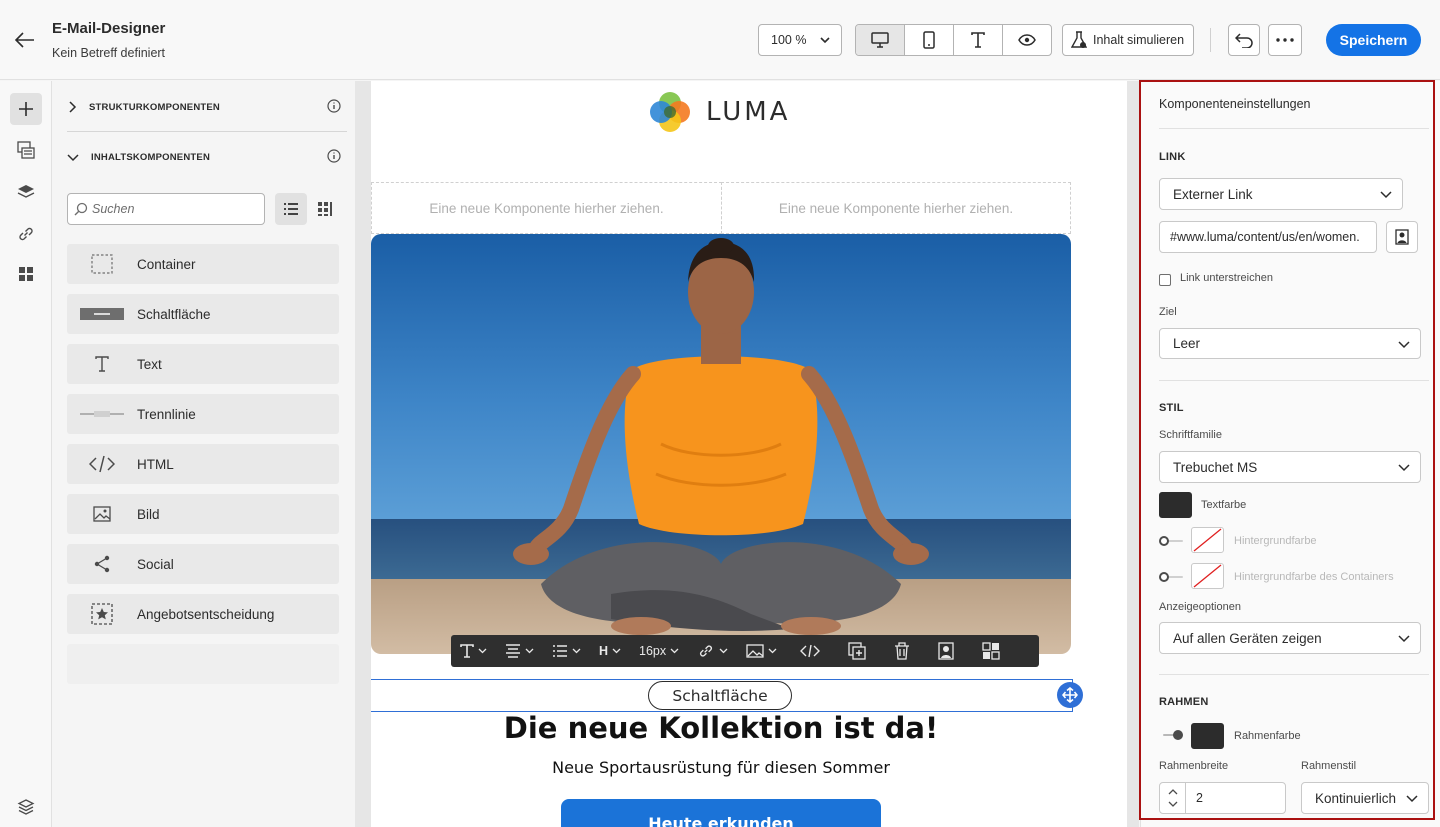 The height and width of the screenshot is (827, 1440). I want to click on desktop-view-button, so click(880, 40).